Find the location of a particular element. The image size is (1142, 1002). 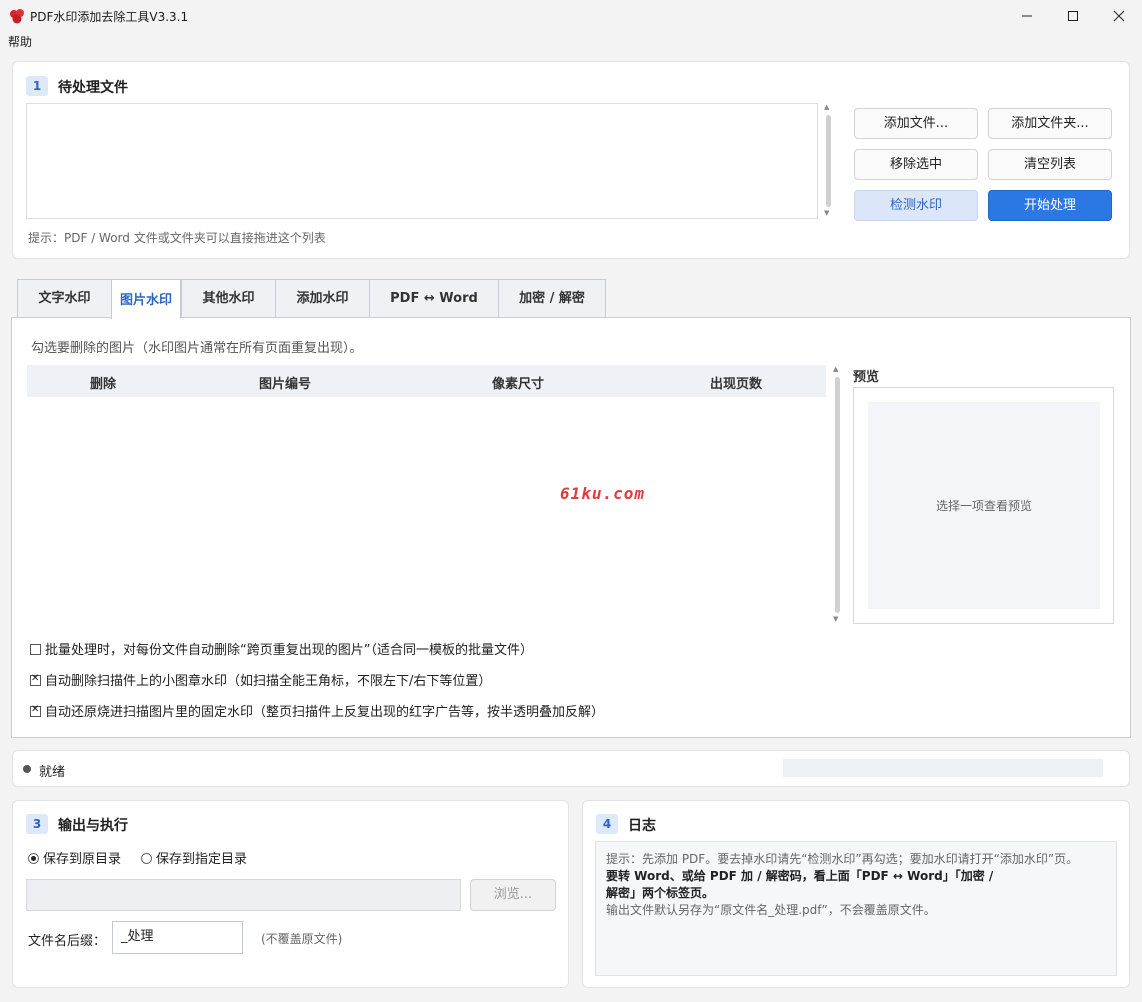

maximize-button is located at coordinates (1073, 16).